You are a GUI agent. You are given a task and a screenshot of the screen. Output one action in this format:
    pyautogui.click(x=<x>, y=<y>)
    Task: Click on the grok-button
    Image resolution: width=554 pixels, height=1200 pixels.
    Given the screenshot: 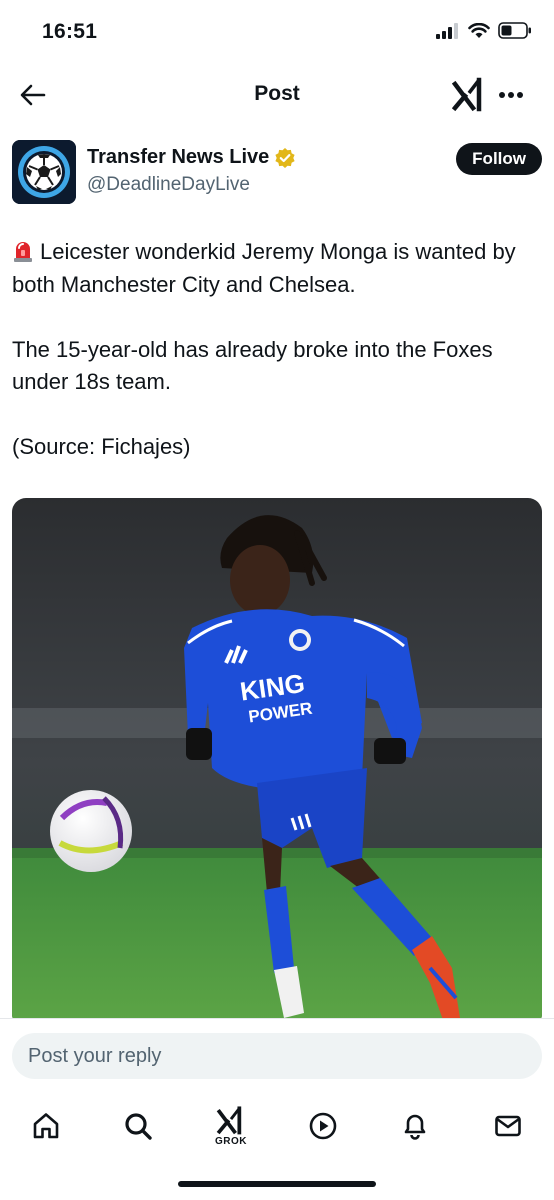 What is the action you would take?
    pyautogui.click(x=468, y=94)
    